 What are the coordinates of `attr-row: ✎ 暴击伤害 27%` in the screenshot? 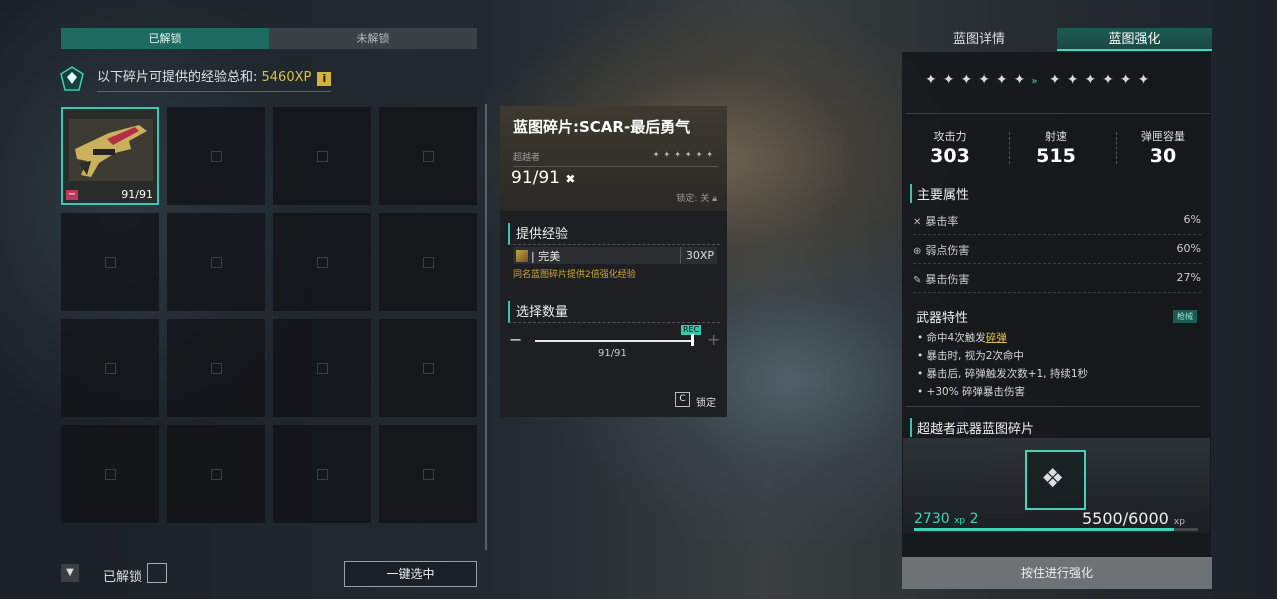 It's located at (1057, 282).